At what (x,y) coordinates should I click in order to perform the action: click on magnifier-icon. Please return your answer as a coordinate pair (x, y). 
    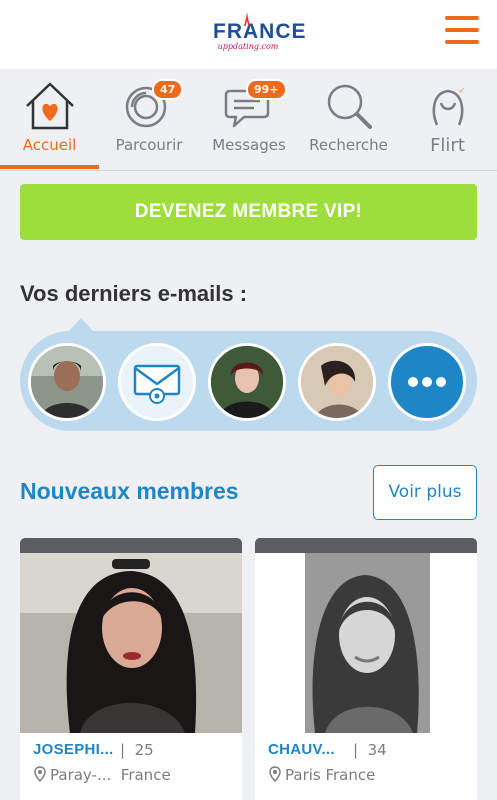
    Looking at the image, I should click on (349, 106).